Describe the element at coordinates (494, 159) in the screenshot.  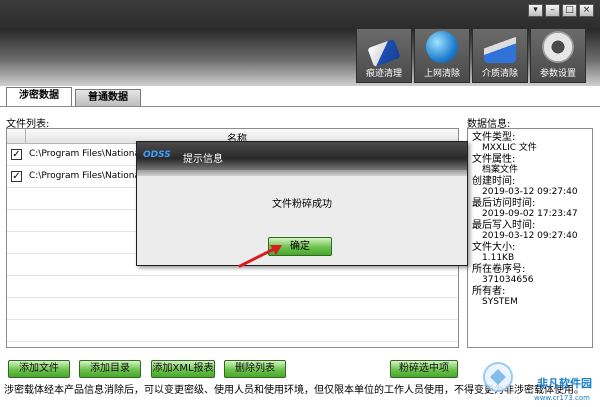
I see `info-key: 文件属性:` at that location.